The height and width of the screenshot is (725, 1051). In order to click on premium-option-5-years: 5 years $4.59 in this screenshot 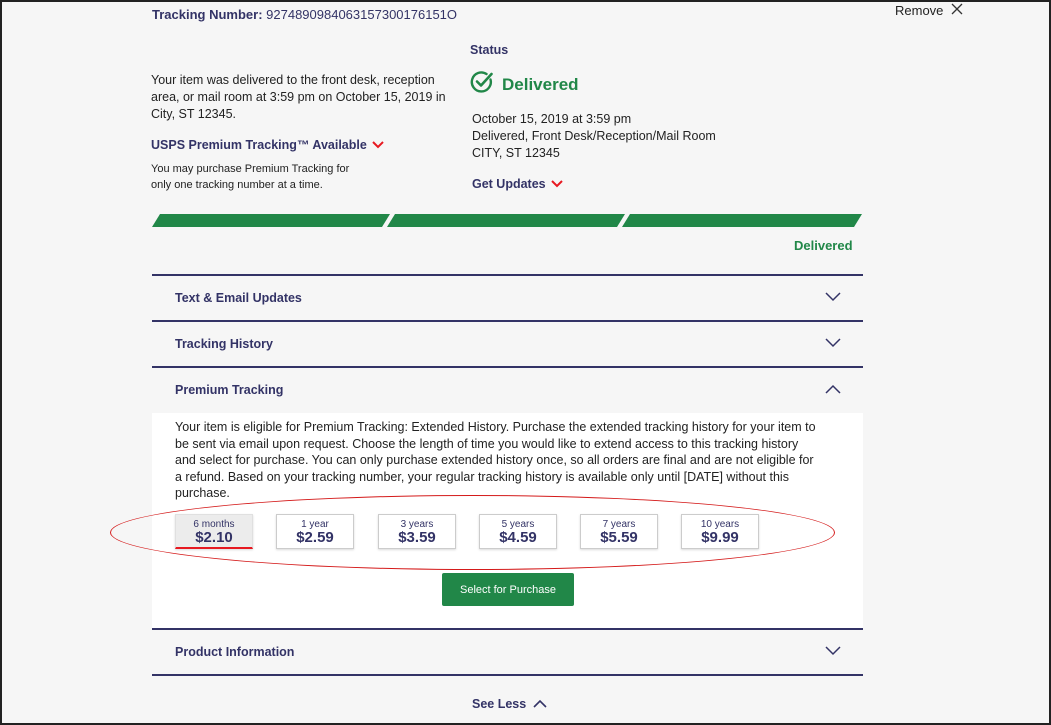, I will do `click(518, 531)`.